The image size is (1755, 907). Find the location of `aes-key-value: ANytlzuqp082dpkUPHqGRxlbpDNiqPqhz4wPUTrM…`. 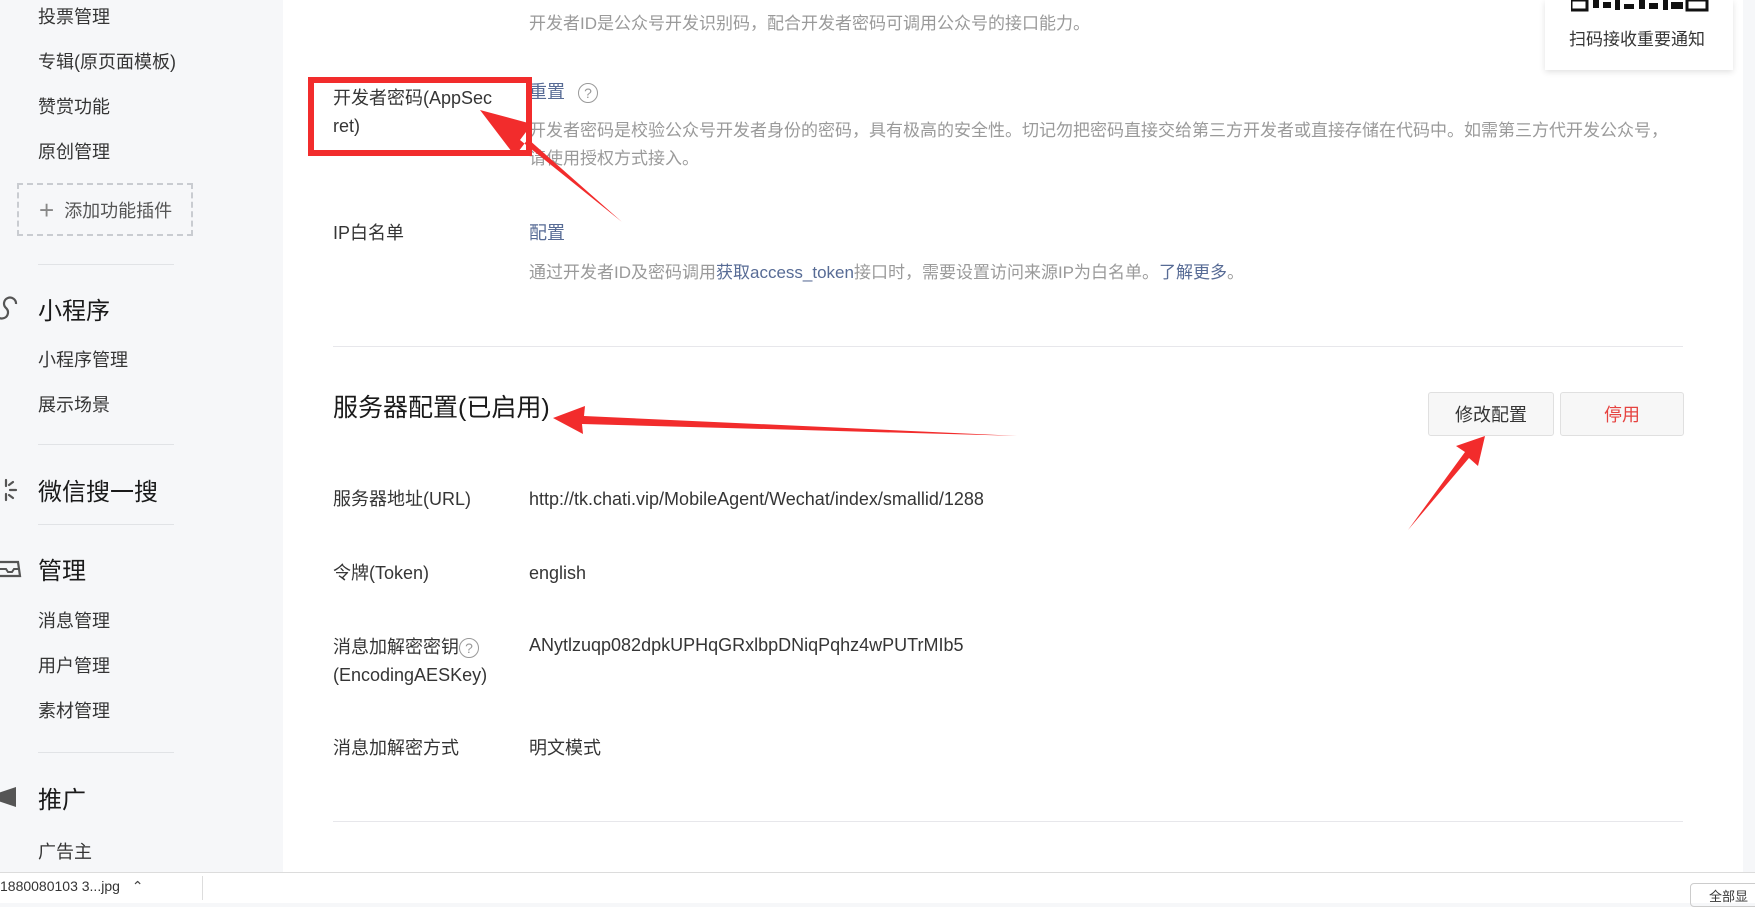

aes-key-value: ANytlzuqp082dpkUPHqGRxlbpDNiqPqhz4wPUTrM… is located at coordinates (746, 645).